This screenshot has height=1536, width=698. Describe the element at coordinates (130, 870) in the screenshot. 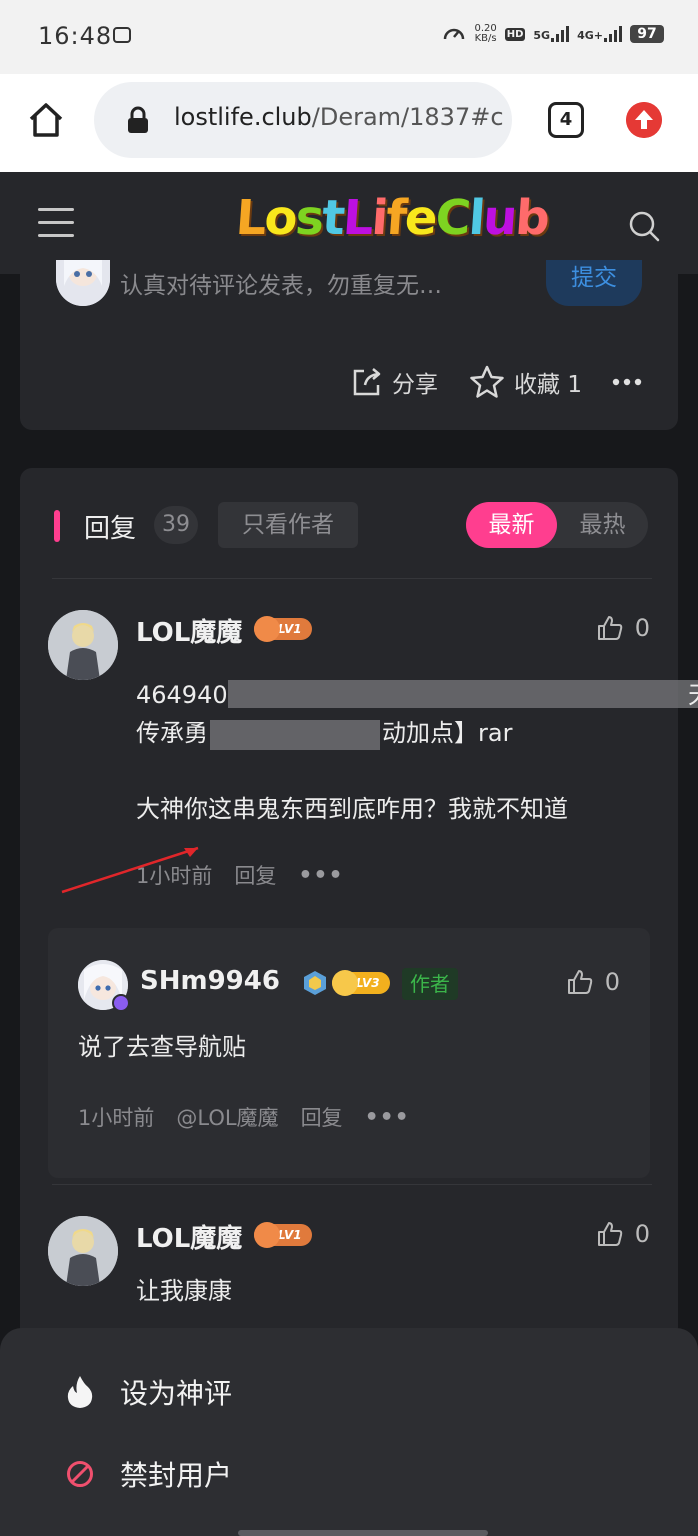

I see `annotation-arrow-icon` at that location.